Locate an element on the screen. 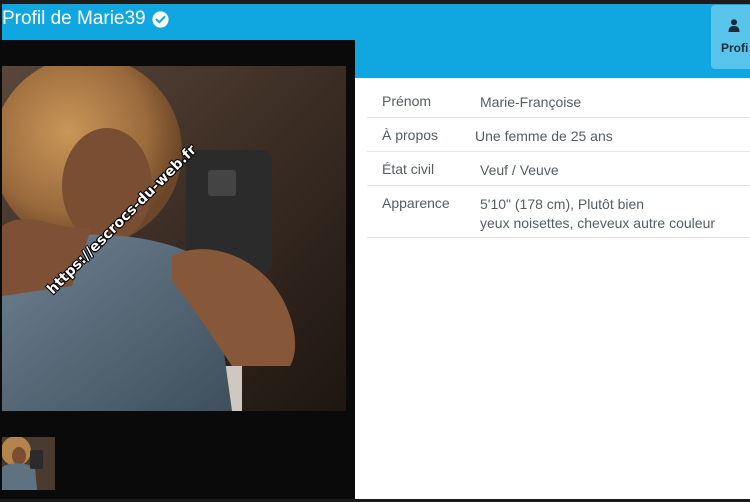  user-icon is located at coordinates (734, 25).